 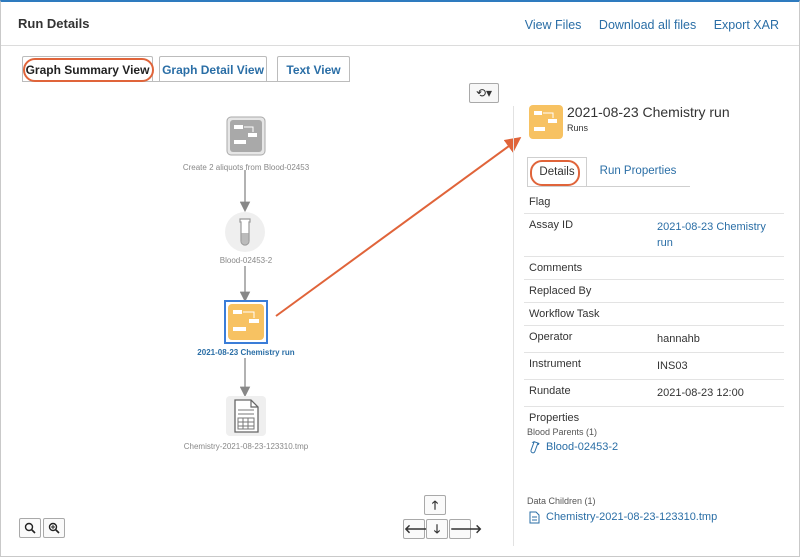 I want to click on node-label-protocol: Create 2 aliquots from Blood-02453, so click(x=246, y=167).